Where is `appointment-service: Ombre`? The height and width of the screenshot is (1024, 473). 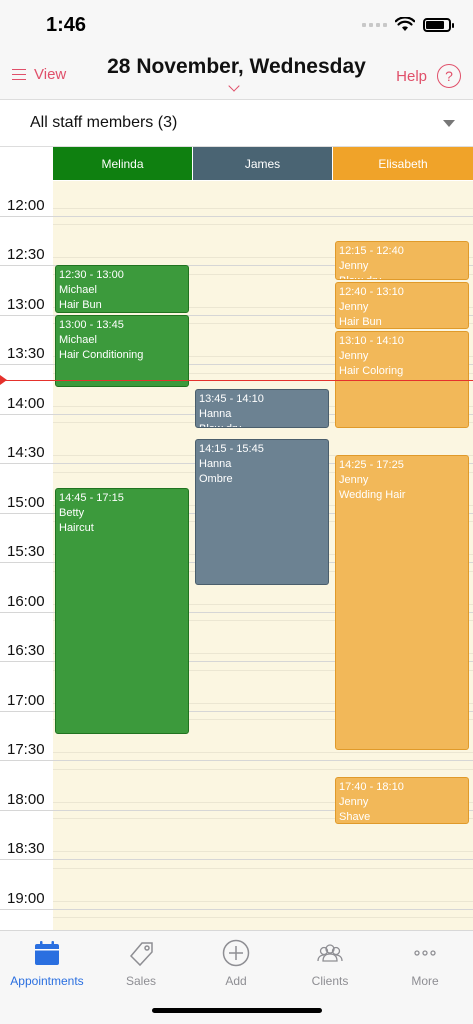
appointment-service: Ombre is located at coordinates (216, 478).